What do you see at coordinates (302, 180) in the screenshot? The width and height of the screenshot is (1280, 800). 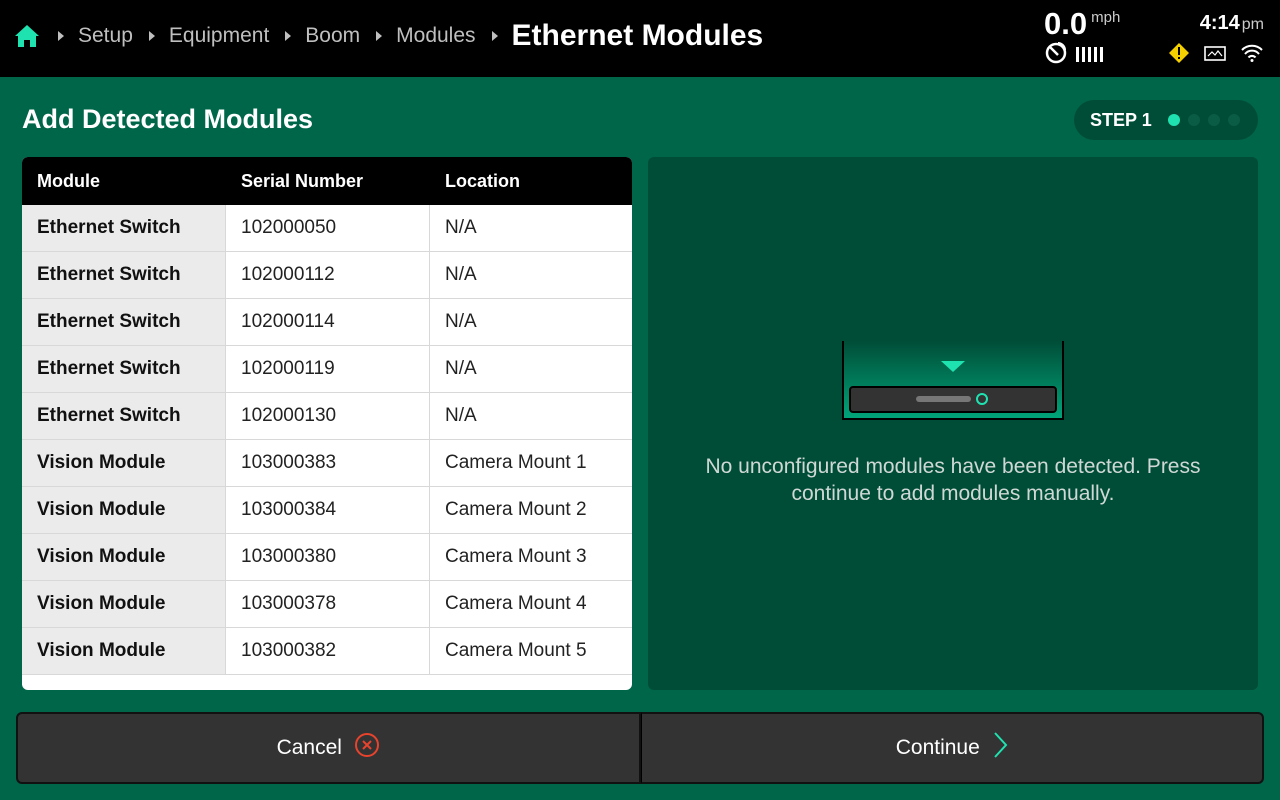 I see `column-header-serial: Serial Number` at bounding box center [302, 180].